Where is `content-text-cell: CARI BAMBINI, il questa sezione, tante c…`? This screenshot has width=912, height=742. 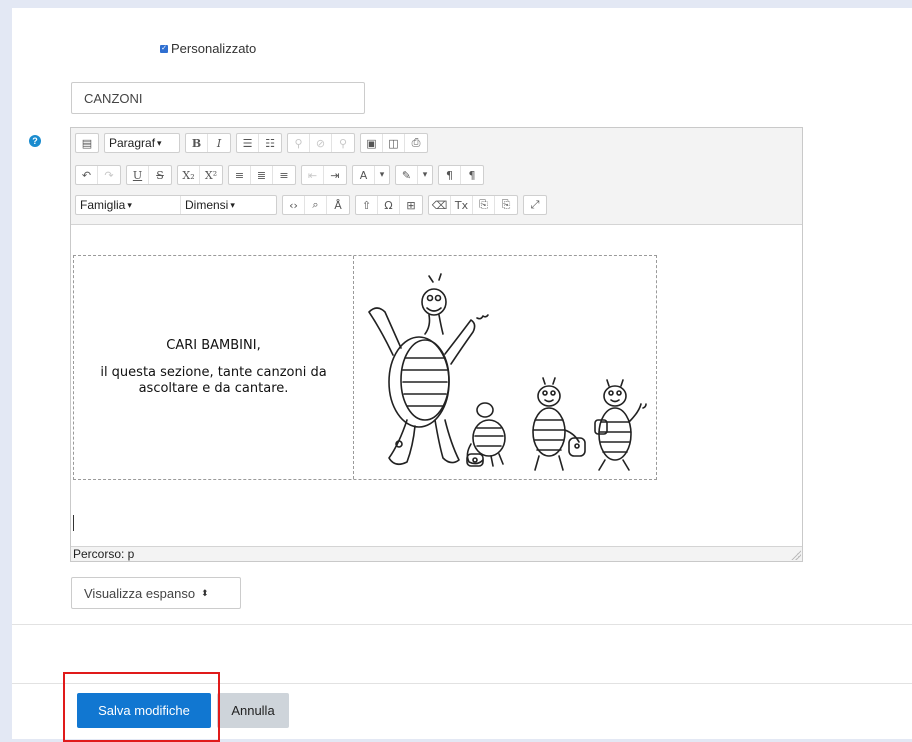 content-text-cell: CARI BAMBINI, il questa sezione, tante c… is located at coordinates (213, 367).